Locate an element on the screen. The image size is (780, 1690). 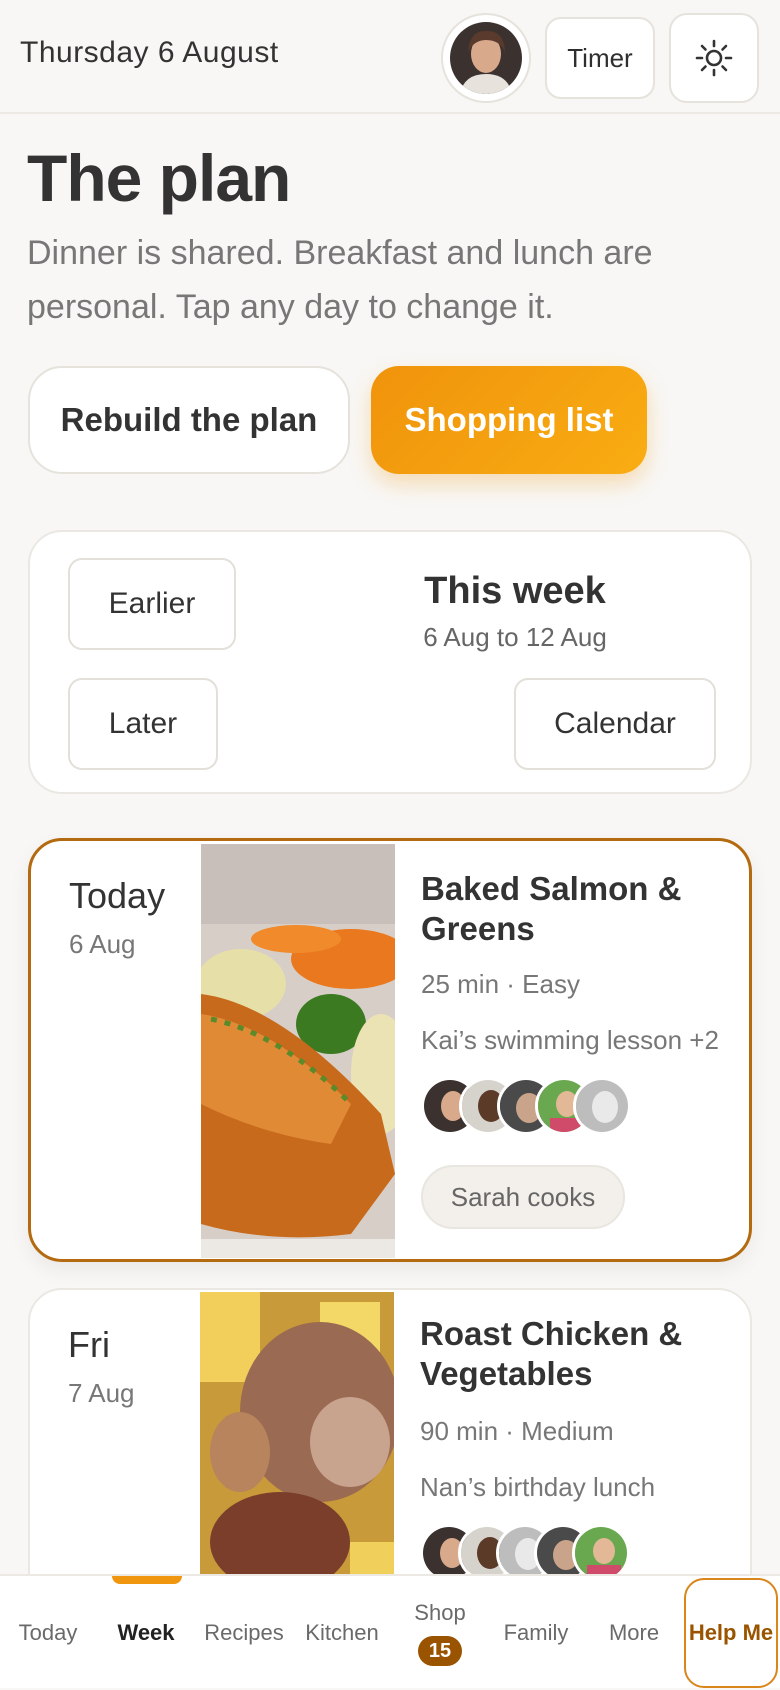
top-bar: Thursday 6 August Timer is located at coordinates (390, 57).